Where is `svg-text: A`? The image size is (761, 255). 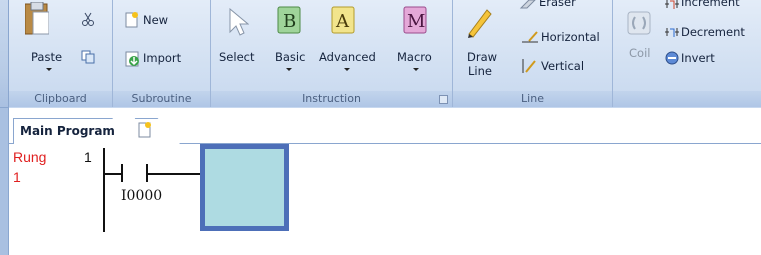 svg-text: A is located at coordinates (342, 21).